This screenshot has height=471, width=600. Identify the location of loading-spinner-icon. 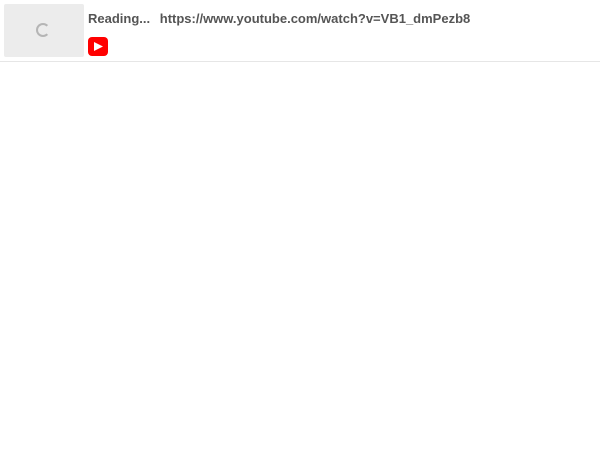
(43, 30).